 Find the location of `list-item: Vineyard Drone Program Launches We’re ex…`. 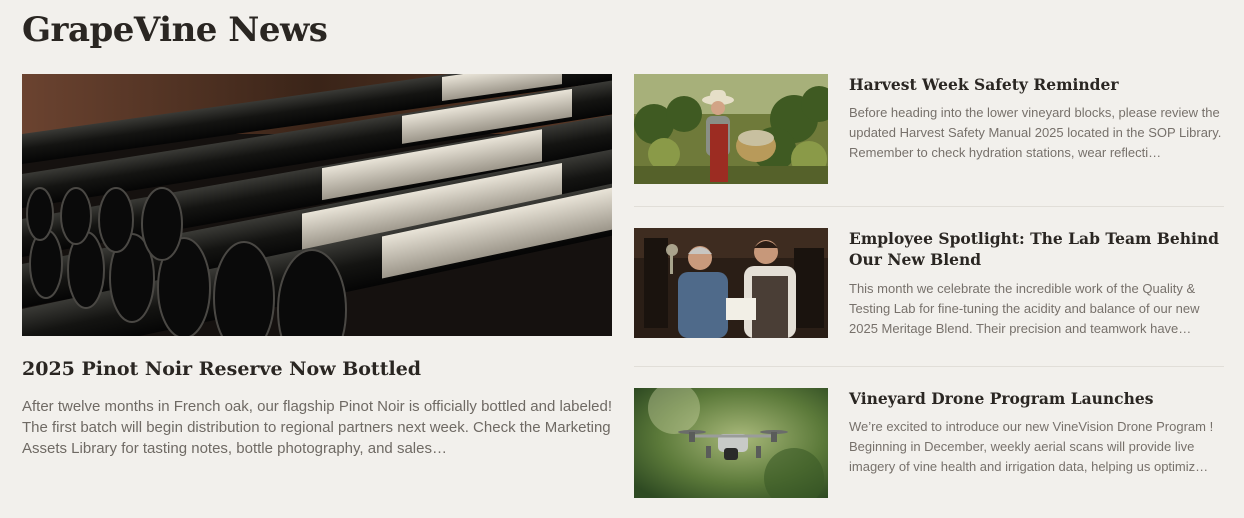

list-item: Vineyard Drone Program Launches We’re ex… is located at coordinates (929, 443).